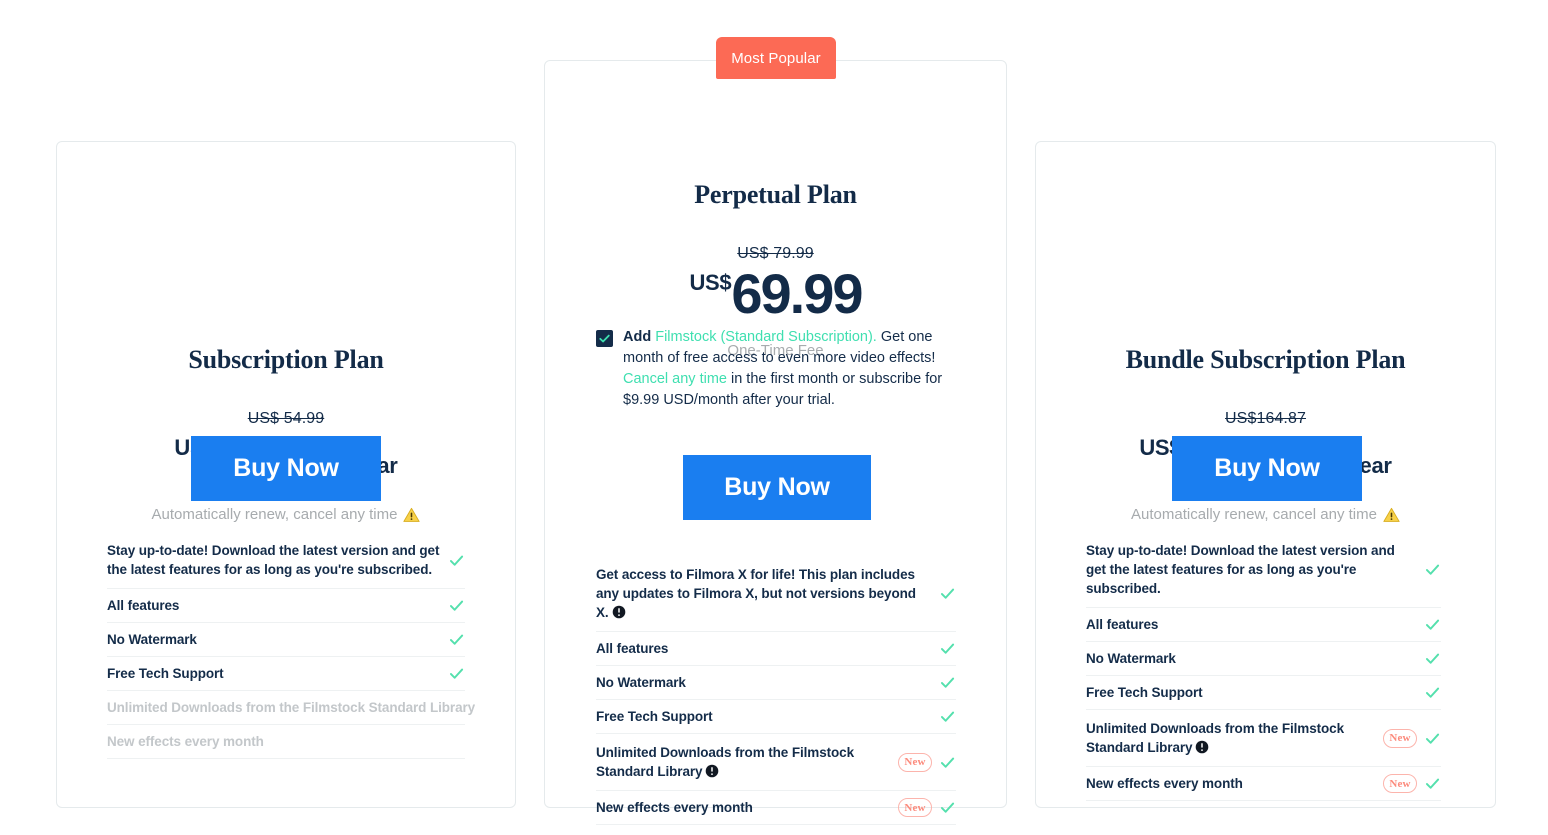 Image resolution: width=1548 pixels, height=835 pixels. What do you see at coordinates (775, 253) in the screenshot?
I see `original-price: US$ 79.99` at bounding box center [775, 253].